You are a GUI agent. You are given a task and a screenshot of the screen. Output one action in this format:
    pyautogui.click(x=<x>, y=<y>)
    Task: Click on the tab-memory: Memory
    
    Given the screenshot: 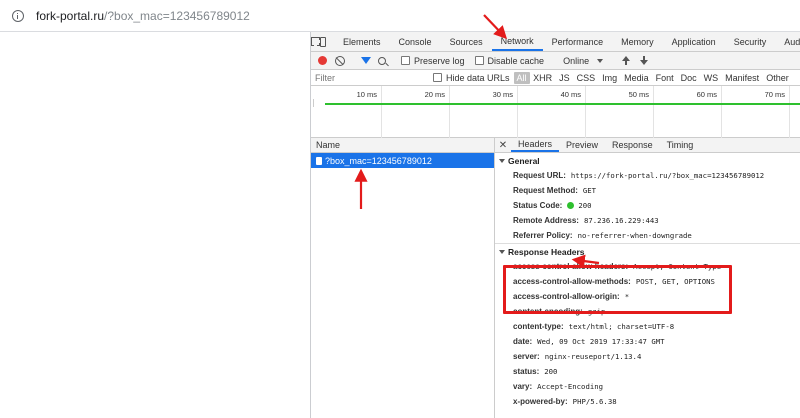 What is the action you would take?
    pyautogui.click(x=637, y=41)
    